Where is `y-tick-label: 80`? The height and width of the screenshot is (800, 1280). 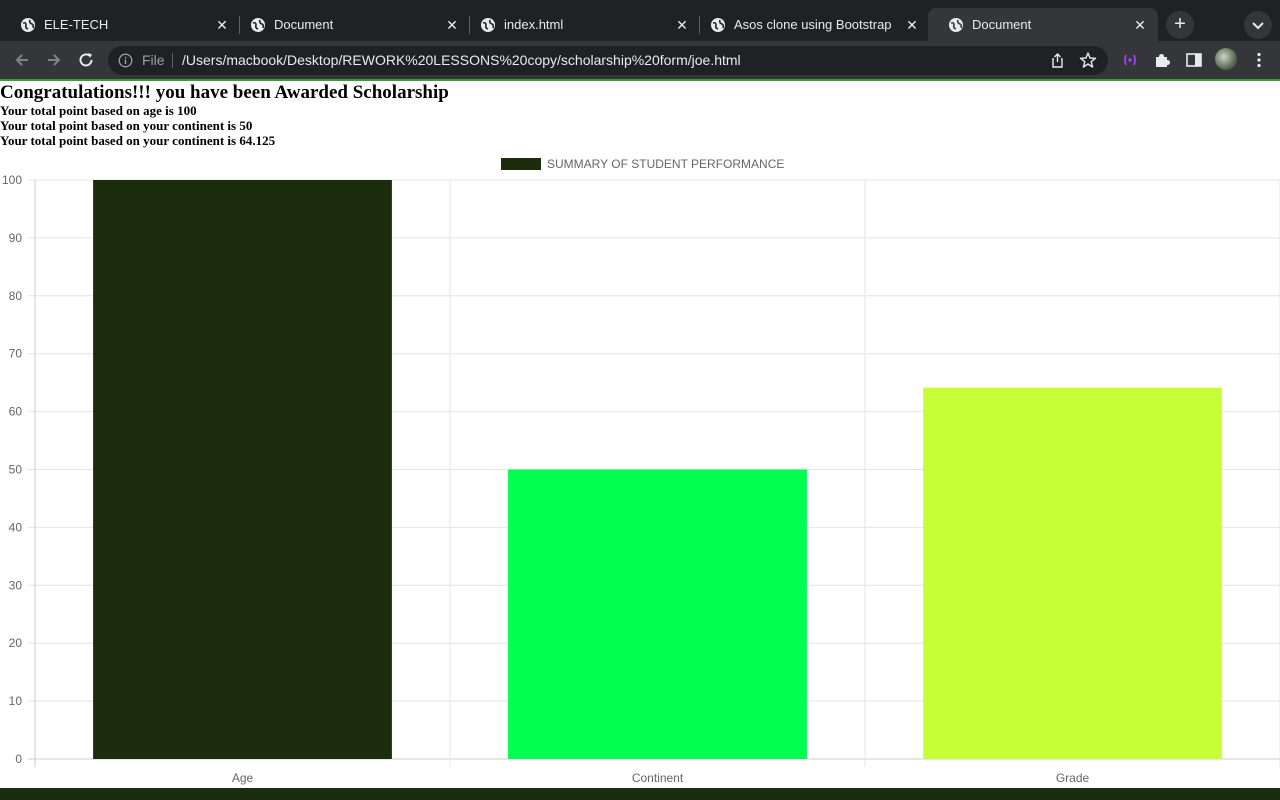 y-tick-label: 80 is located at coordinates (16, 296).